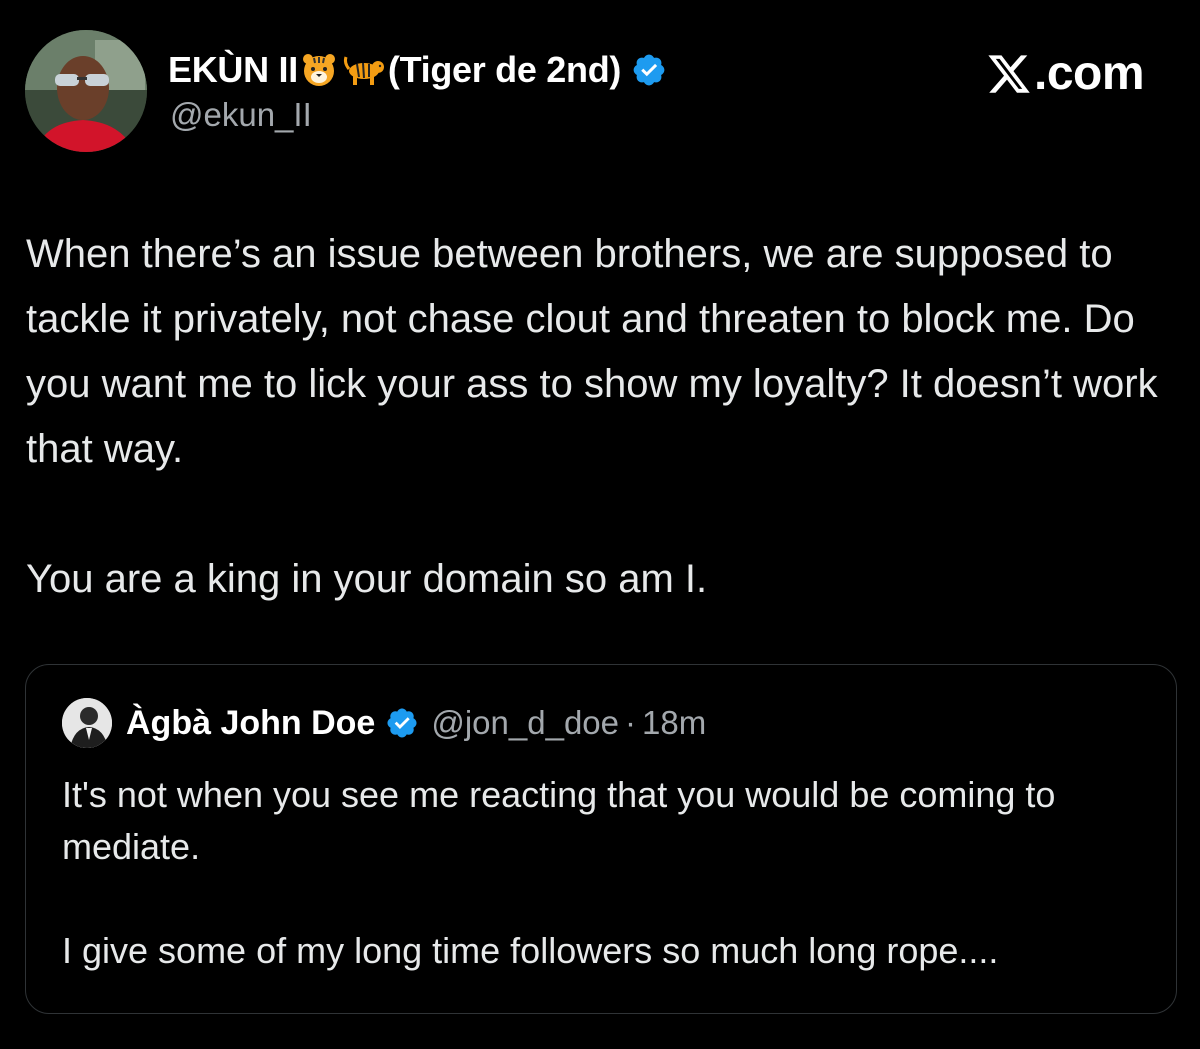 The image size is (1200, 1049). Describe the element at coordinates (318, 70) in the screenshot. I see `tiger-face-icon` at that location.